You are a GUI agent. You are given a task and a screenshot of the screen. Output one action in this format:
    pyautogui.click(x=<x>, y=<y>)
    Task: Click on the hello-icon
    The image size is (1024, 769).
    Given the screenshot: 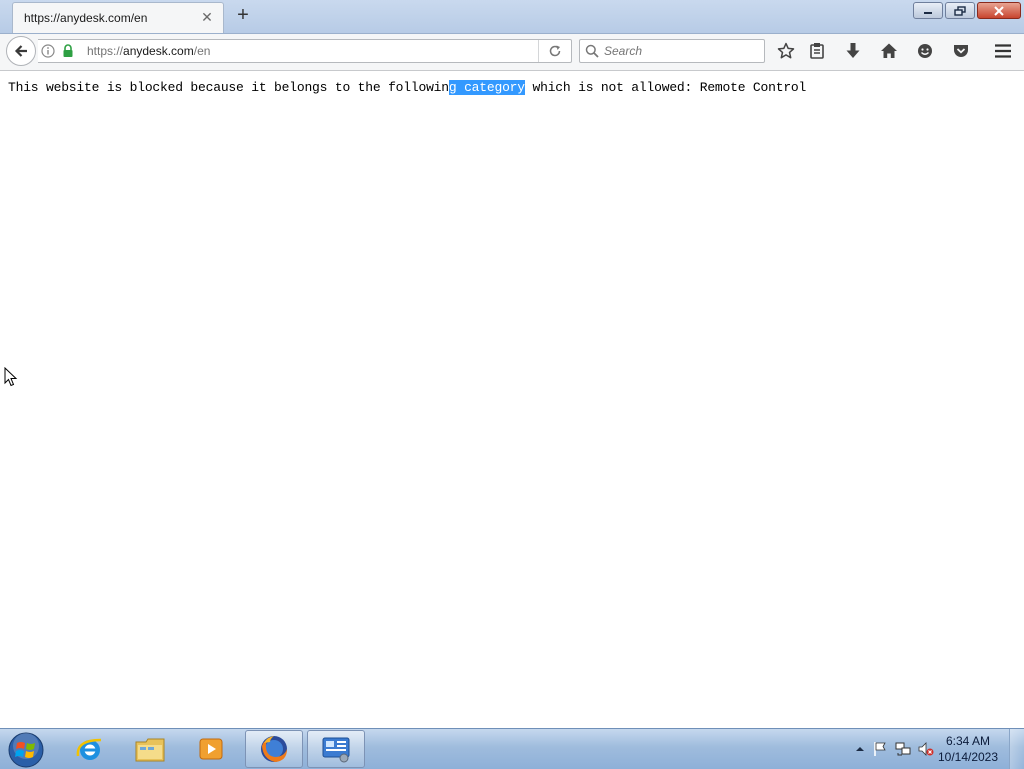 What is the action you would take?
    pyautogui.click(x=925, y=51)
    